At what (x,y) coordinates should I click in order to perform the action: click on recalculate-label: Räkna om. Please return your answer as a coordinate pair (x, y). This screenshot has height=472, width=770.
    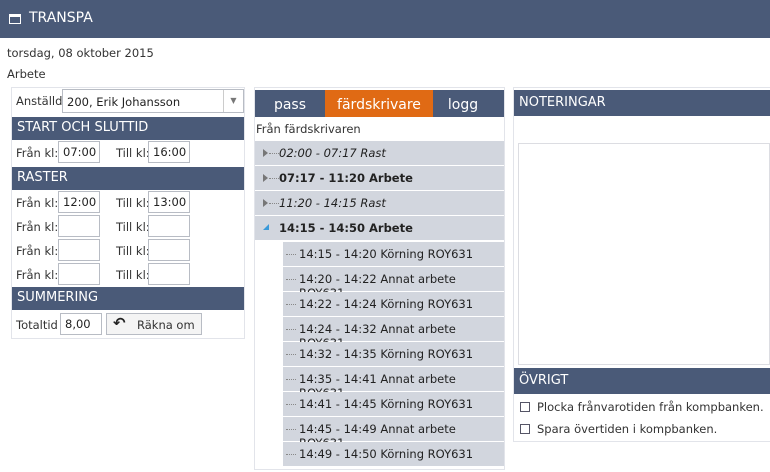
    Looking at the image, I should click on (166, 325).